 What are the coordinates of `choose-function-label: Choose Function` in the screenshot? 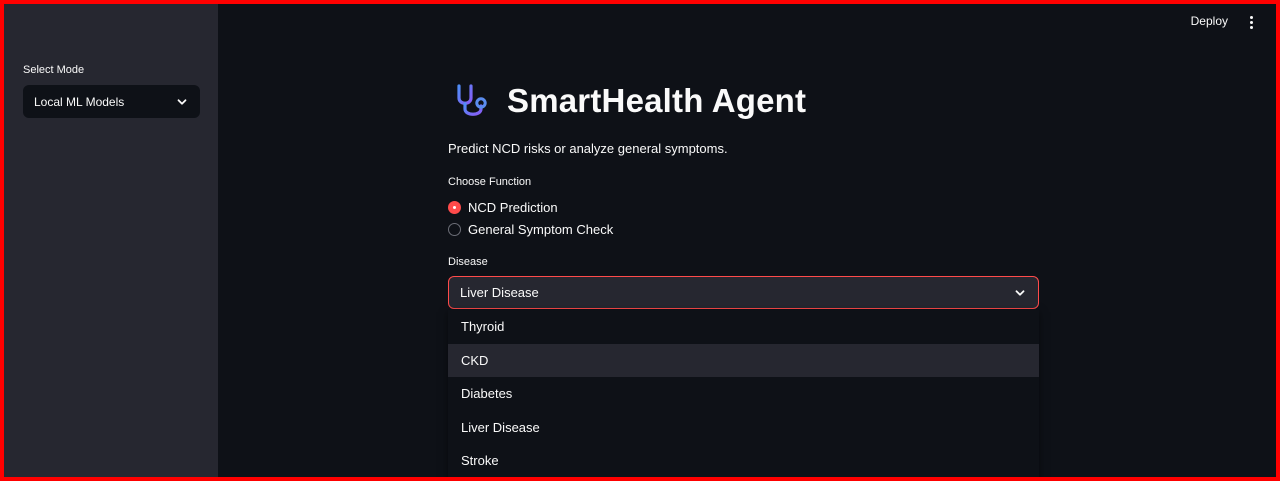 It's located at (490, 182).